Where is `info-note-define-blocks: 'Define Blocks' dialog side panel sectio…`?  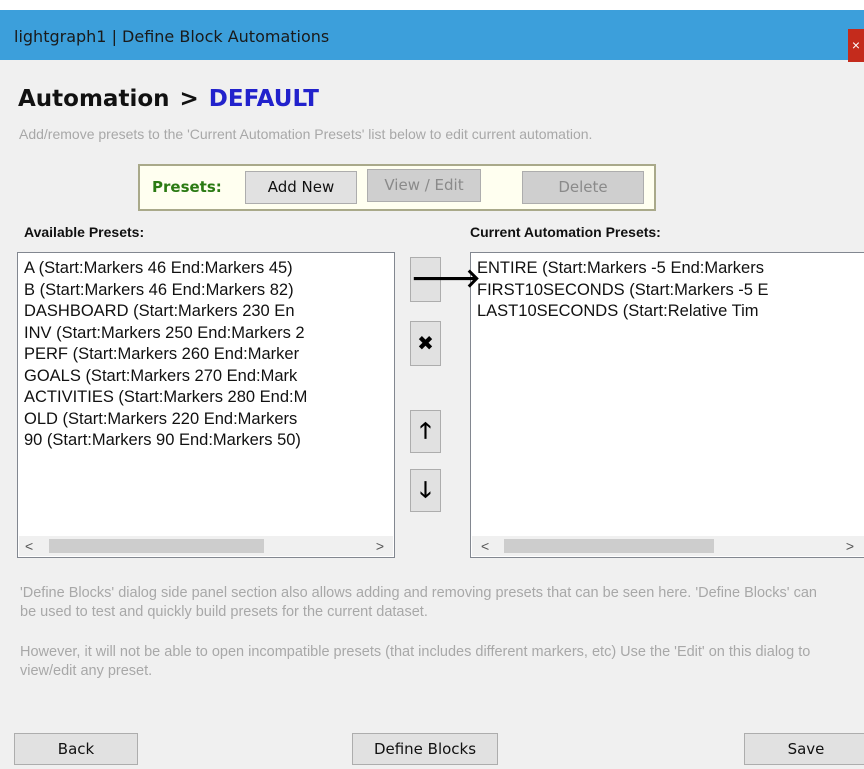 info-note-define-blocks: 'Define Blocks' dialog side panel sectio… is located at coordinates (418, 602).